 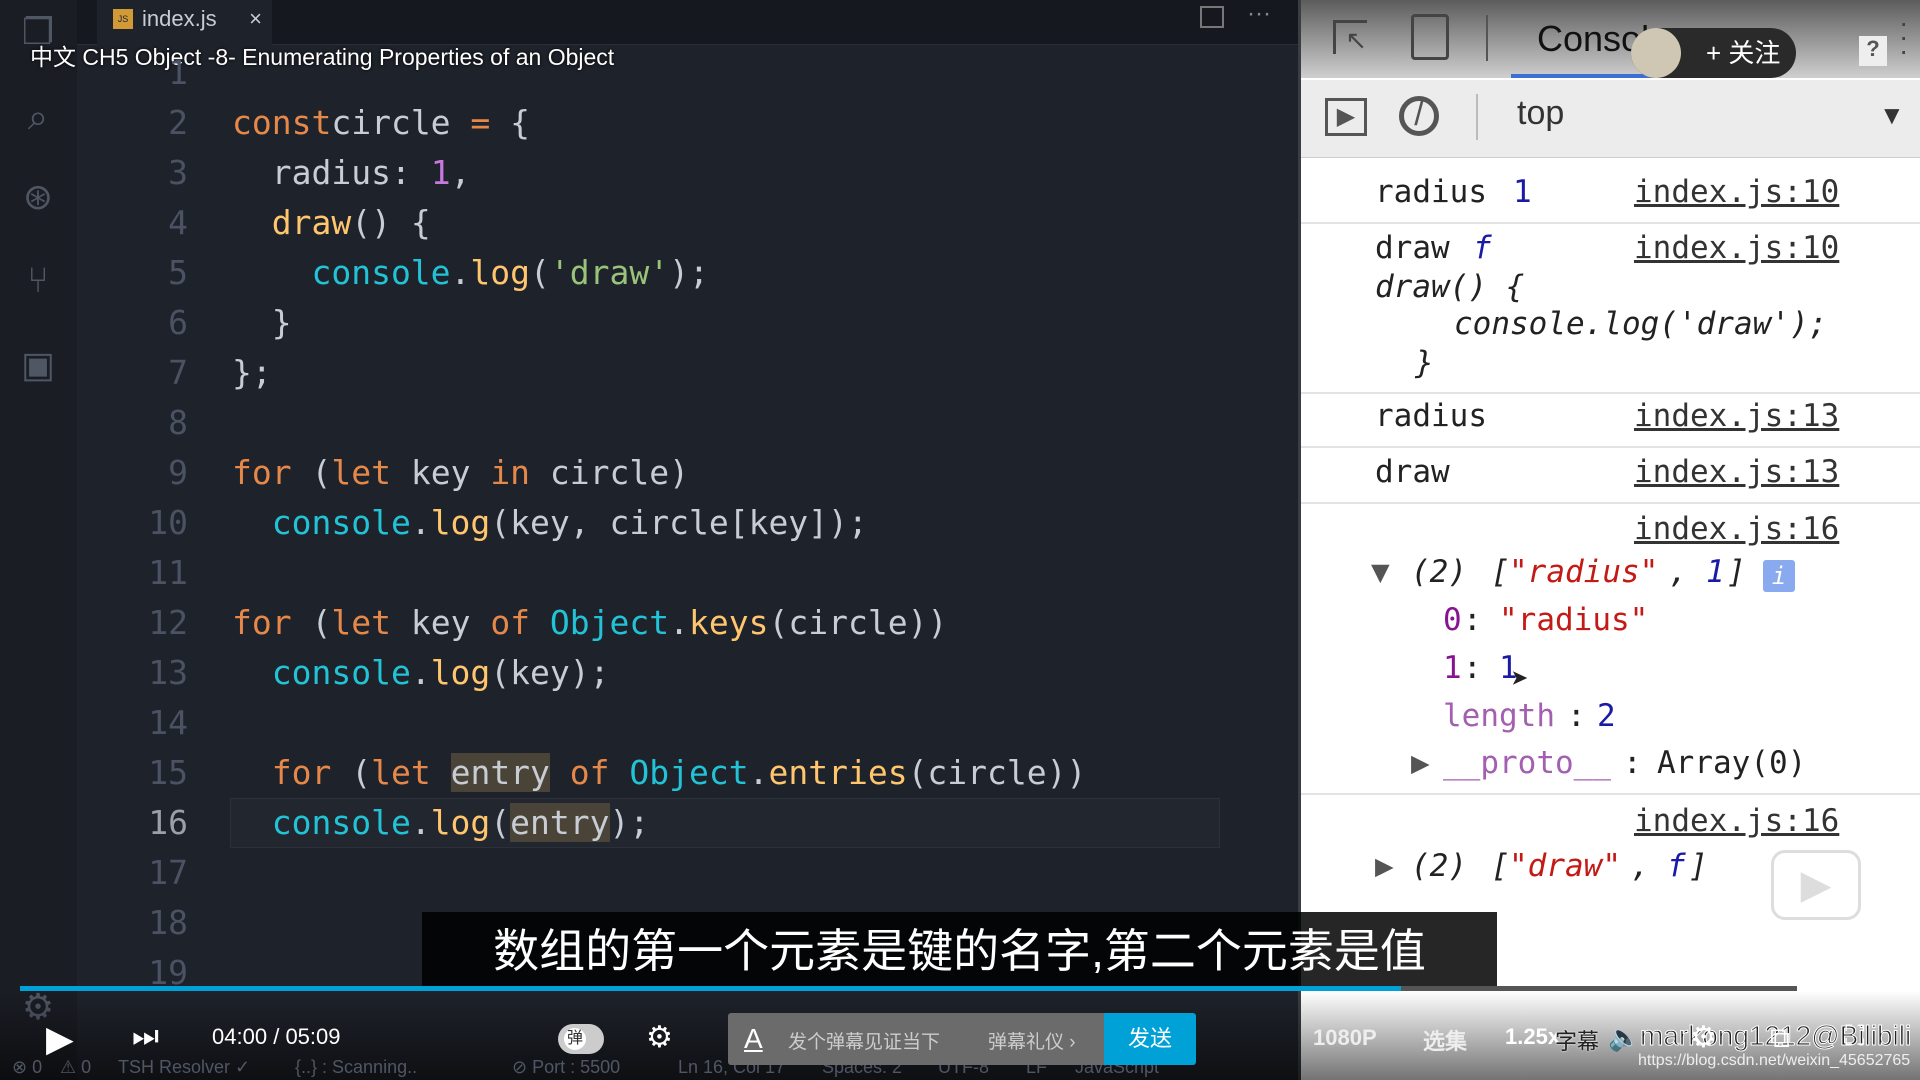 What do you see at coordinates (1905, 37) in the screenshot?
I see `kebab-menu-icon: · · ·` at bounding box center [1905, 37].